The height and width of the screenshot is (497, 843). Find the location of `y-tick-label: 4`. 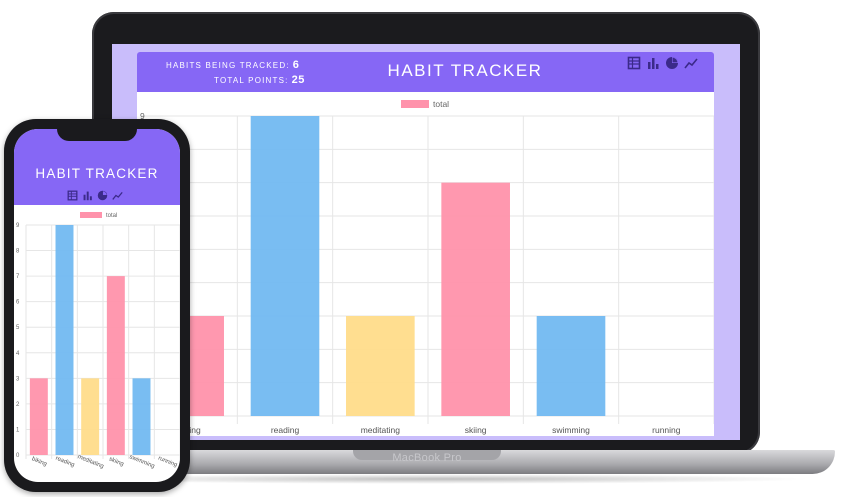

y-tick-label: 4 is located at coordinates (18, 354).